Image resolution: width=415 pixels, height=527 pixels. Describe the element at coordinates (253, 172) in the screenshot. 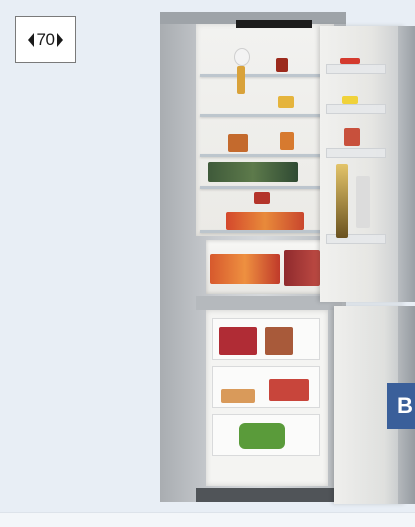

I see `bottles-row` at that location.